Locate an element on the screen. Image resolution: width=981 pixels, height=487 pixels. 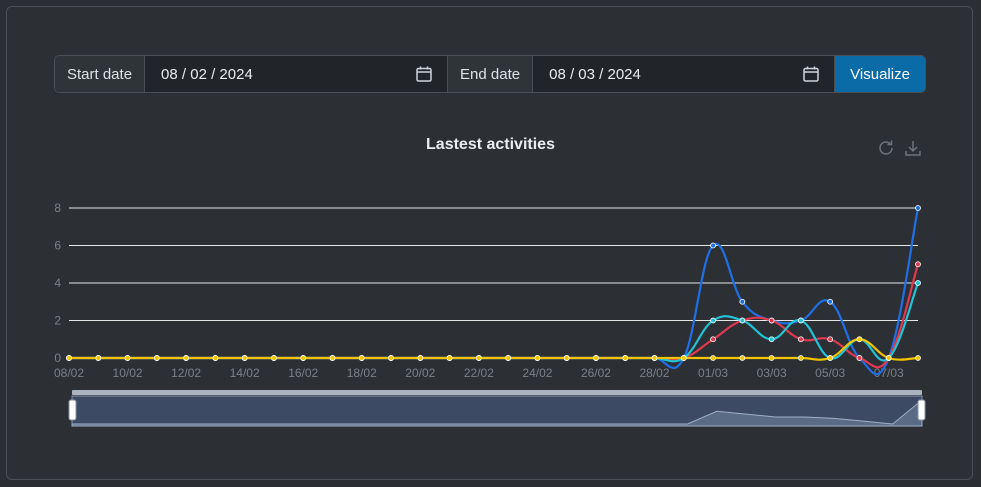
zoom-handle-right is located at coordinates (921, 410).